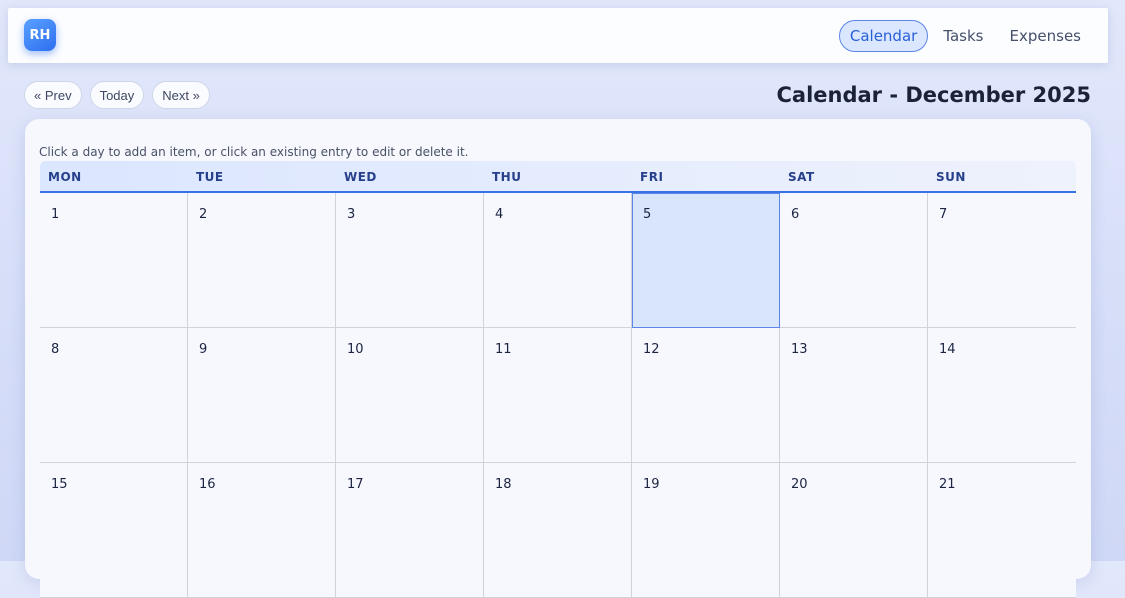  What do you see at coordinates (651, 349) in the screenshot?
I see `day-number: 12` at bounding box center [651, 349].